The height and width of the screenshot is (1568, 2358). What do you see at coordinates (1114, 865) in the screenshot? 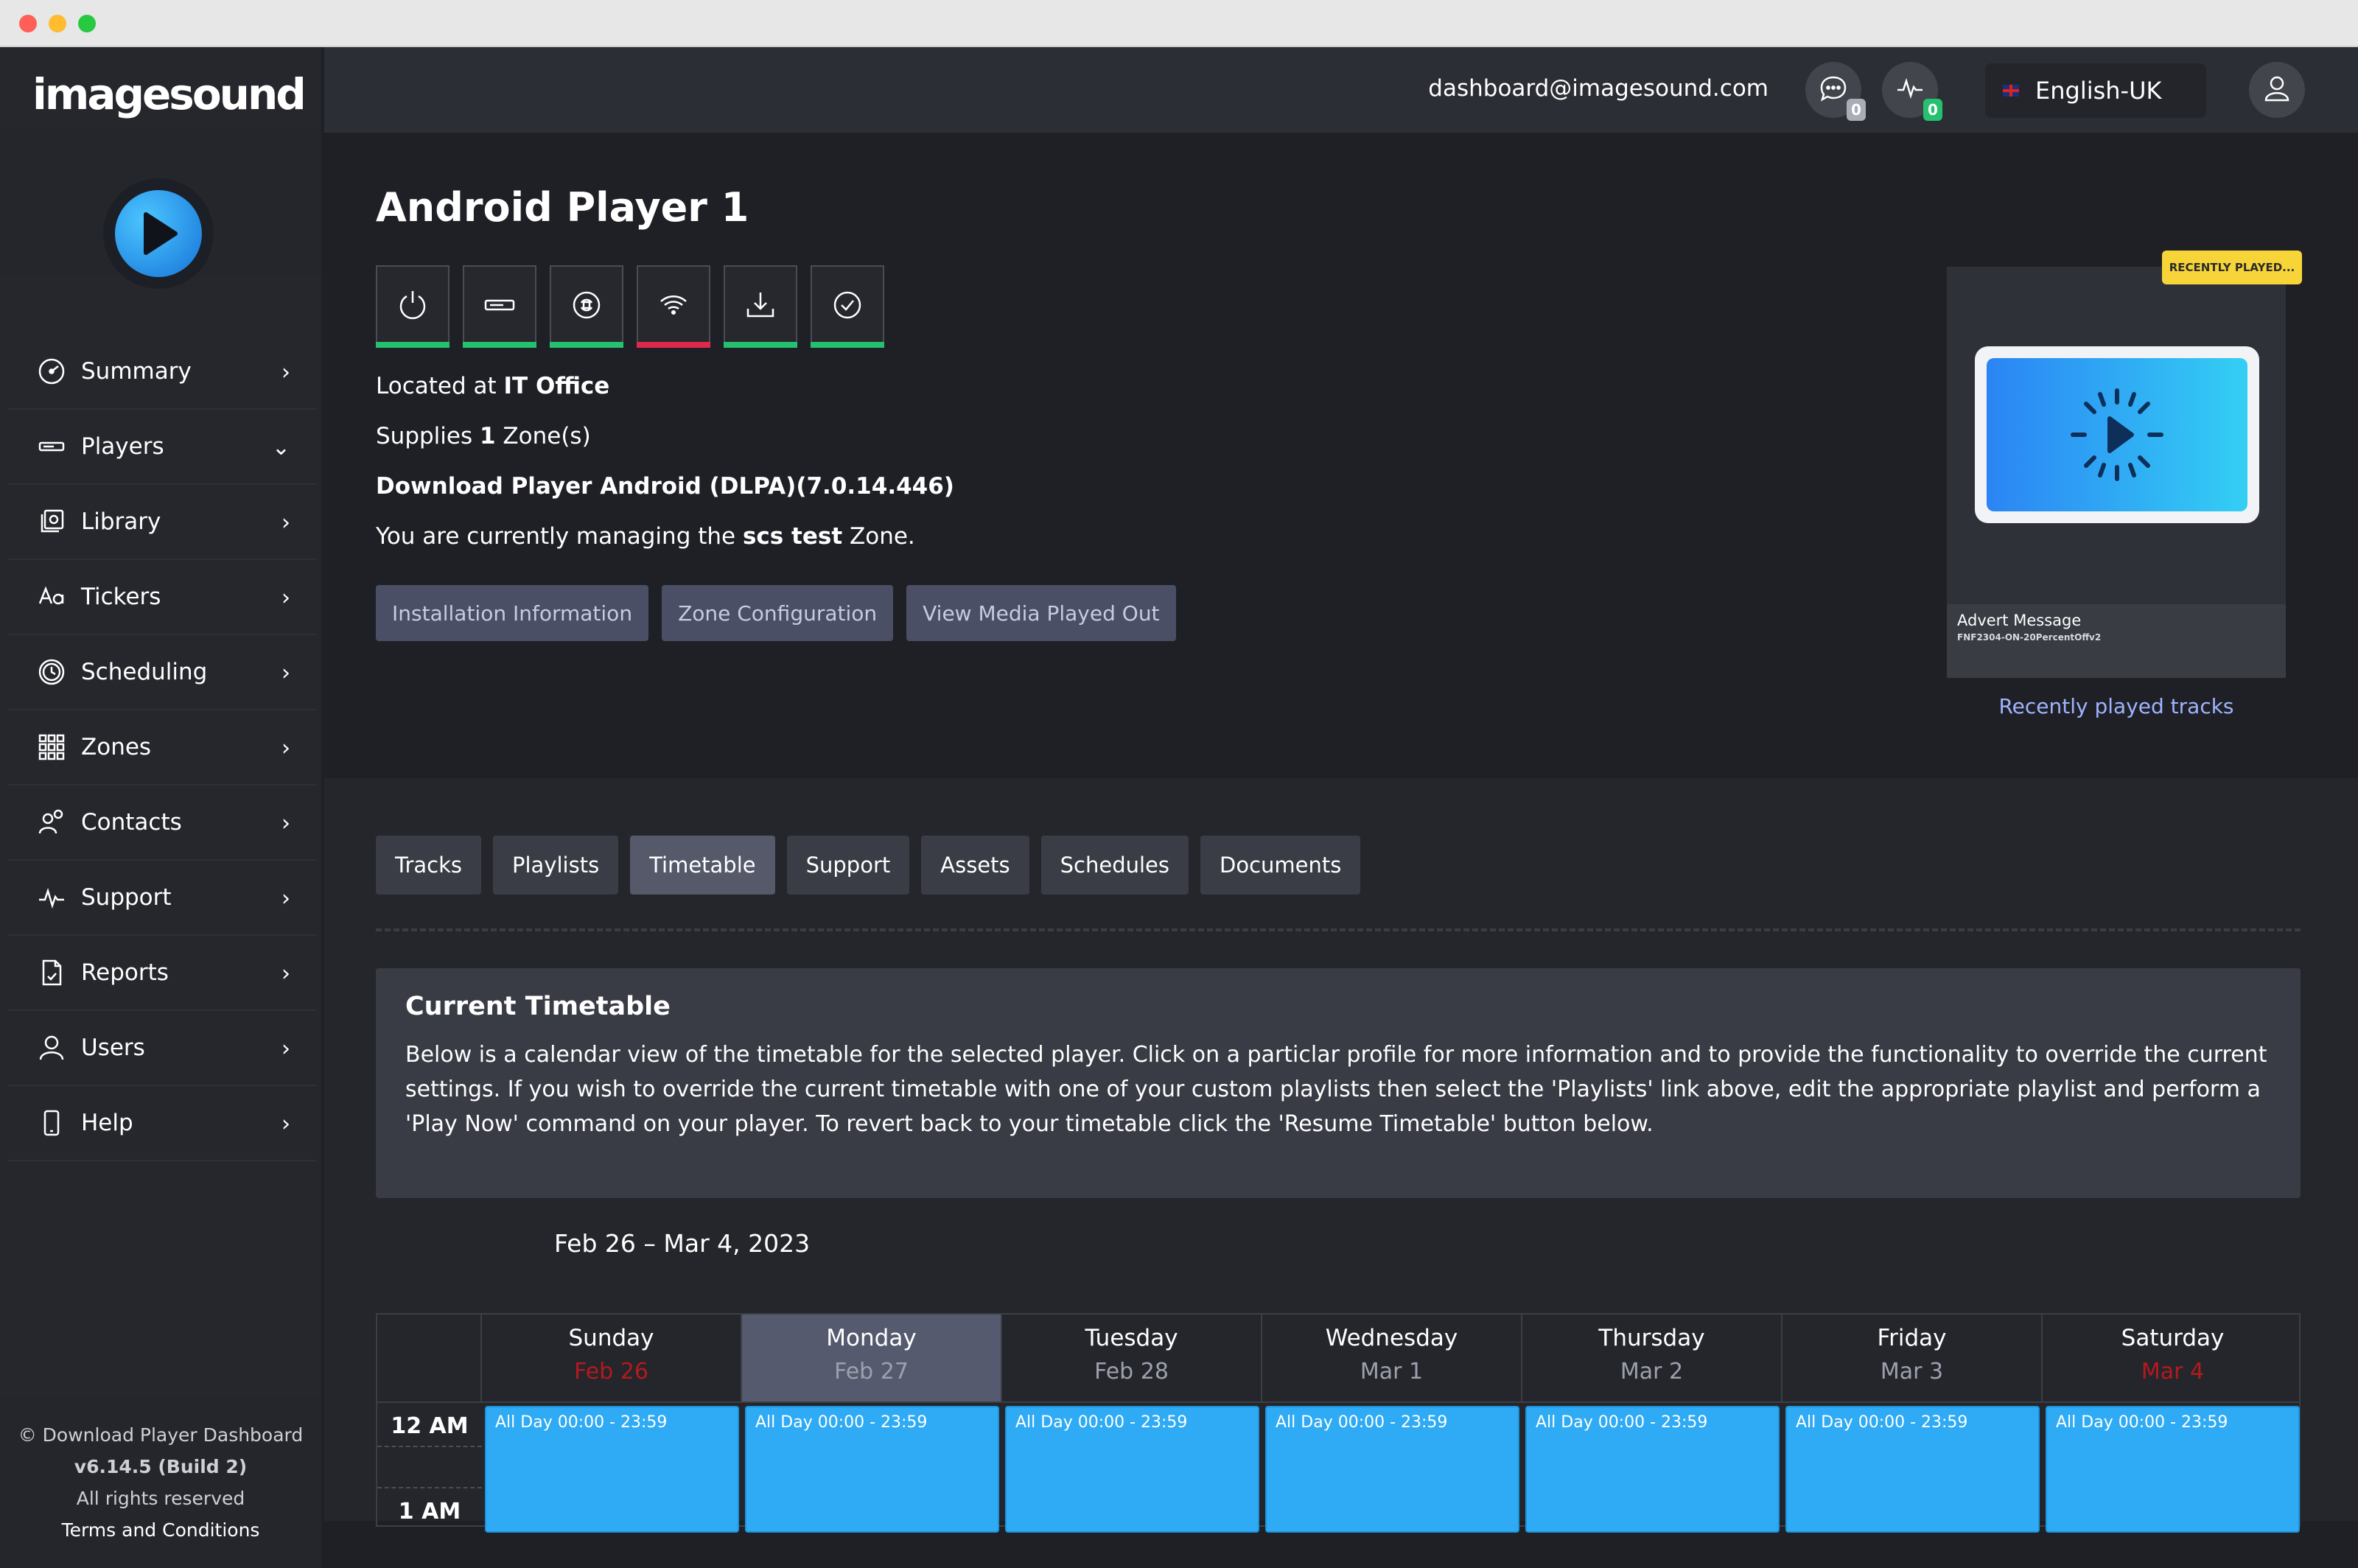
I see `tab-schedules: Schedules` at bounding box center [1114, 865].